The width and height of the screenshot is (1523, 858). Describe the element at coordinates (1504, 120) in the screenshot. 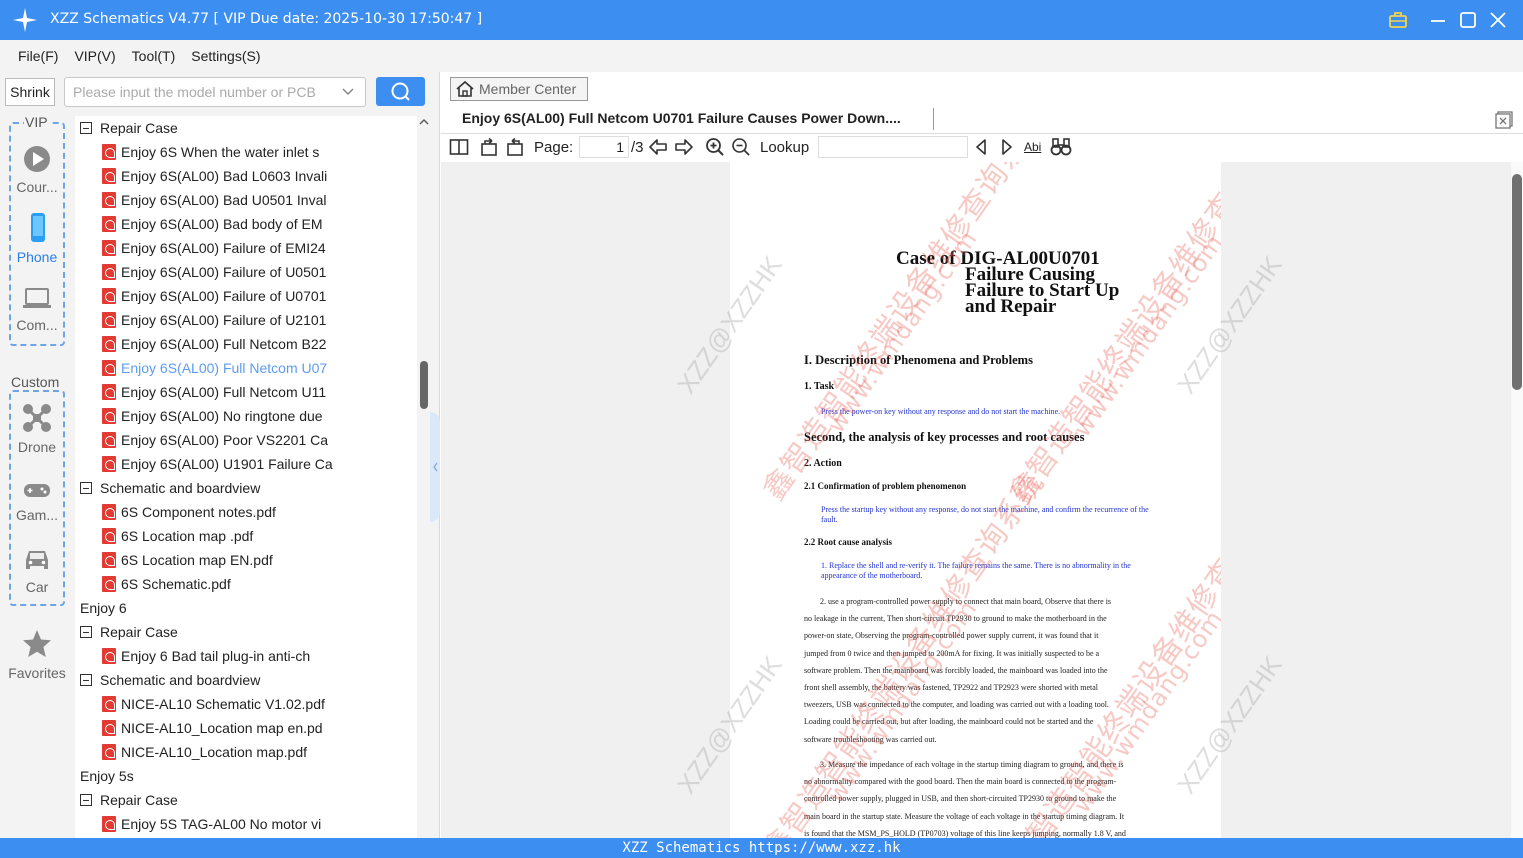

I see `close-tabs-icon` at that location.